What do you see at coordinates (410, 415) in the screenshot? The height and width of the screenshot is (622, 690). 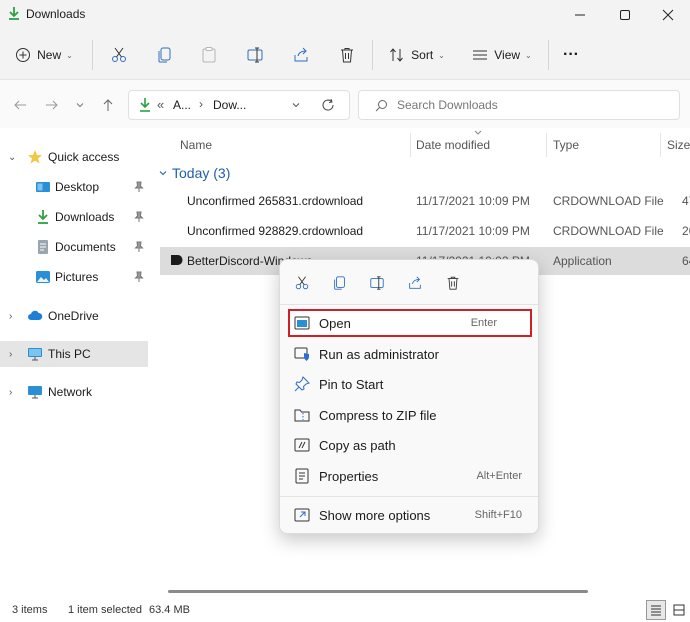 I see `menu-item-compress-to-zip: Compress to ZIP file` at bounding box center [410, 415].